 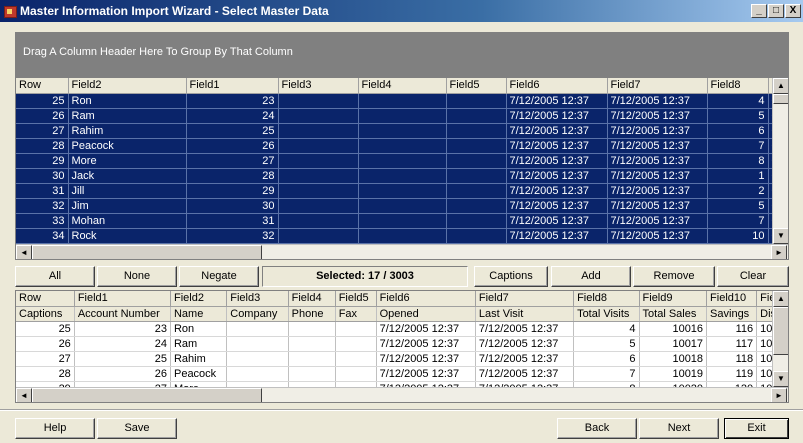 I want to click on table-cell: 2, so click(x=738, y=191).